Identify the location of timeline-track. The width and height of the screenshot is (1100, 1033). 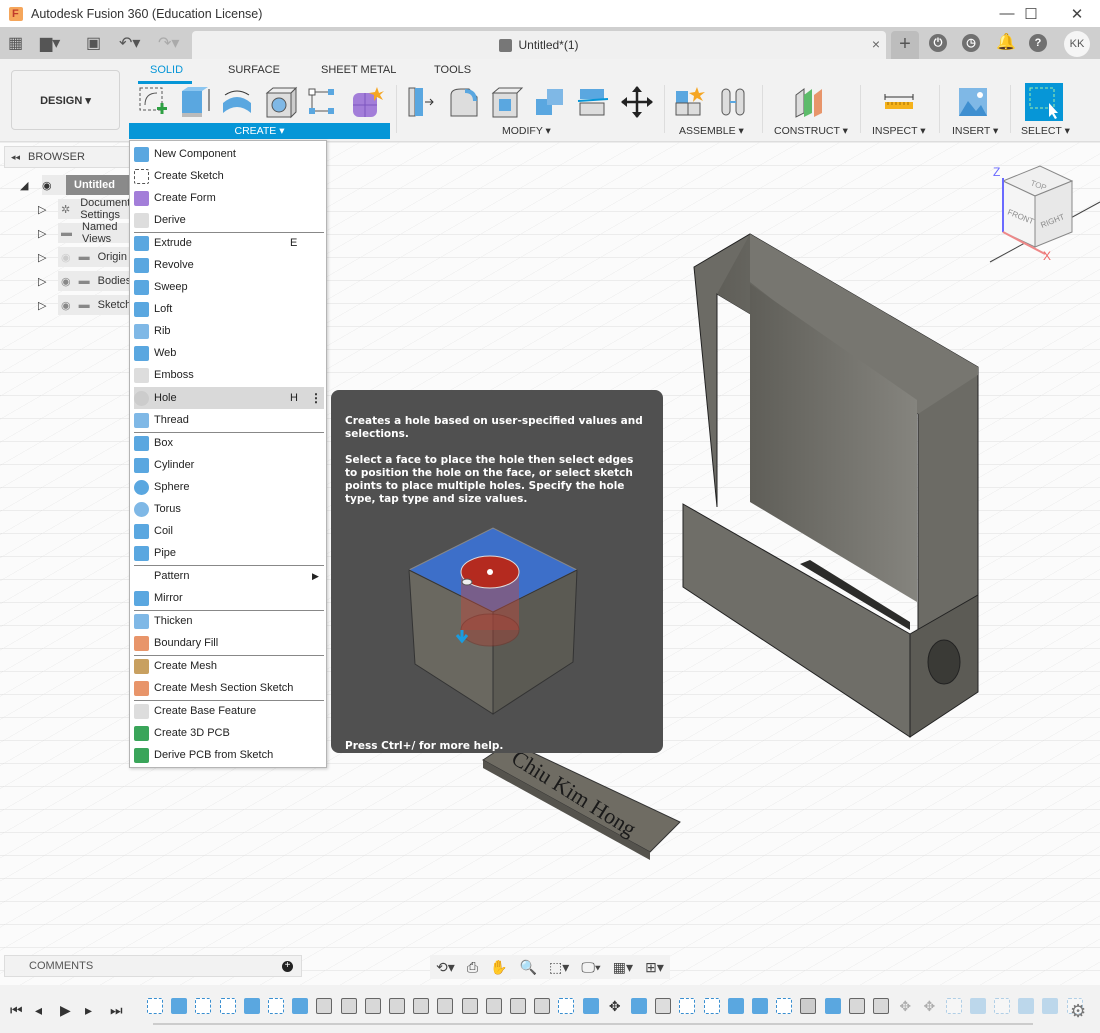
(593, 1024).